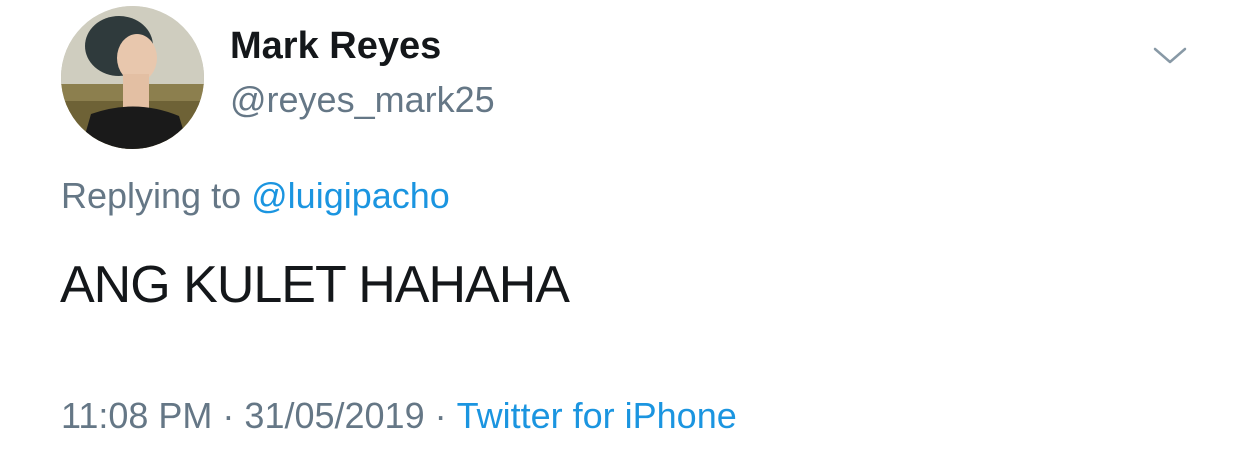 This screenshot has width=1242, height=469. What do you see at coordinates (335, 46) in the screenshot?
I see `author-display-name: Mark Reyes` at bounding box center [335, 46].